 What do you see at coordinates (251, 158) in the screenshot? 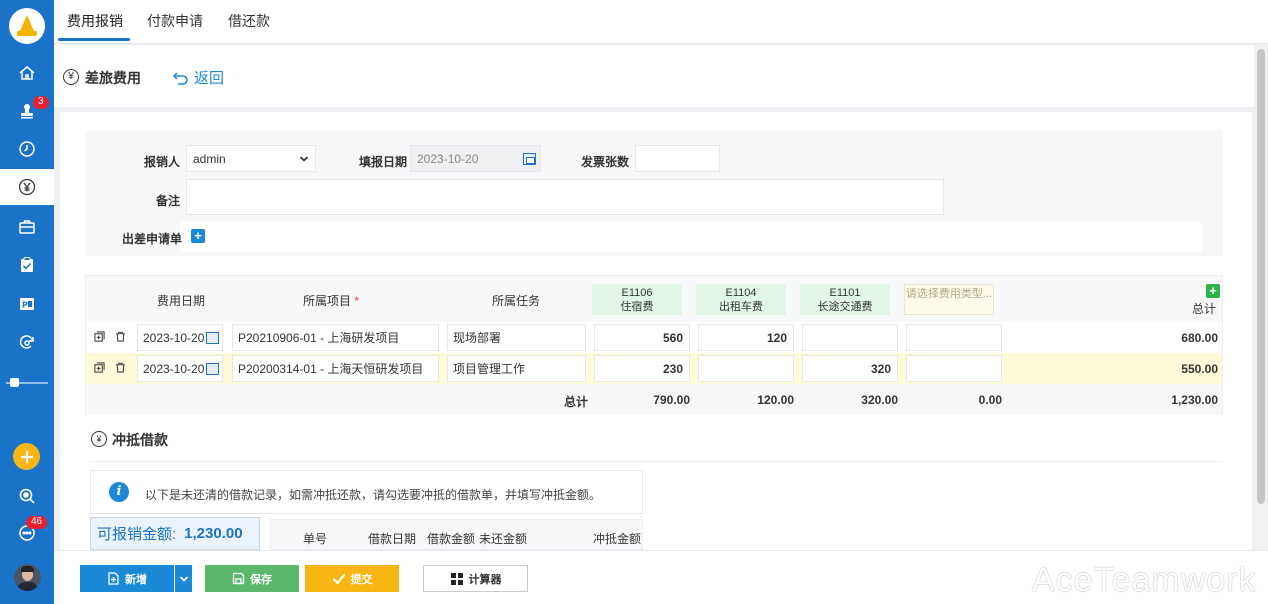
I see `reporter-select: admin` at bounding box center [251, 158].